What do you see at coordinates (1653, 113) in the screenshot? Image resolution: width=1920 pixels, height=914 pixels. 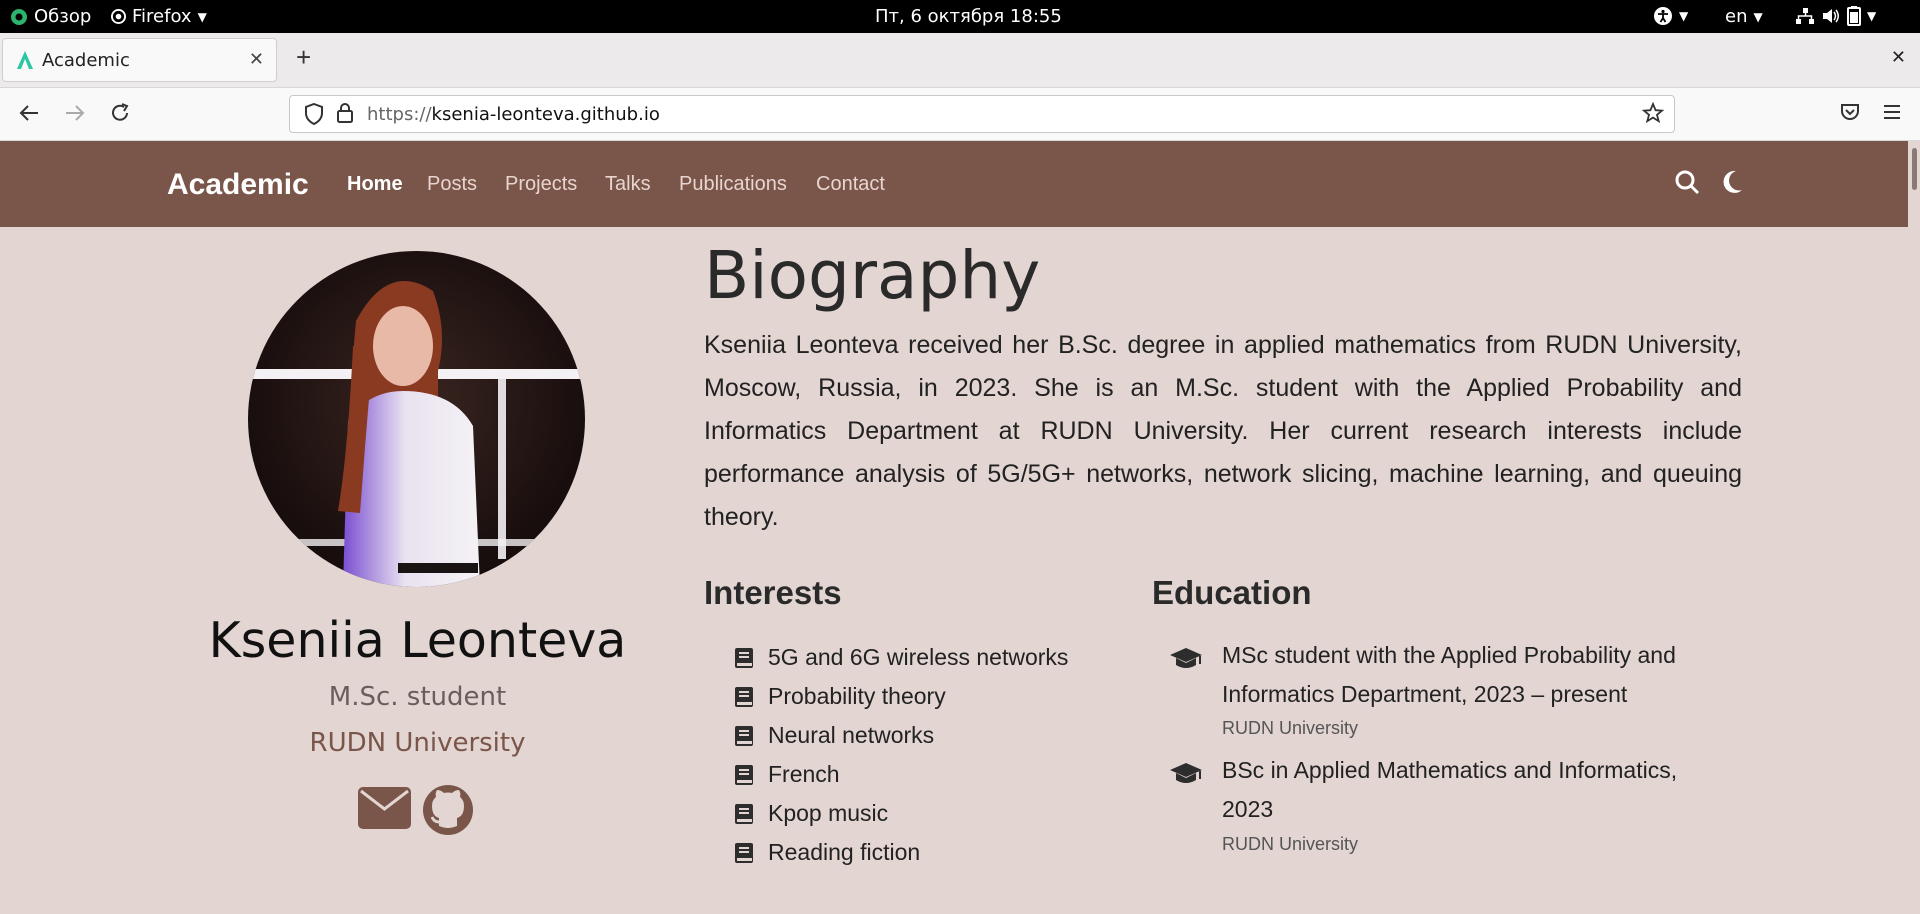 I see `bookmark-star-icon` at bounding box center [1653, 113].